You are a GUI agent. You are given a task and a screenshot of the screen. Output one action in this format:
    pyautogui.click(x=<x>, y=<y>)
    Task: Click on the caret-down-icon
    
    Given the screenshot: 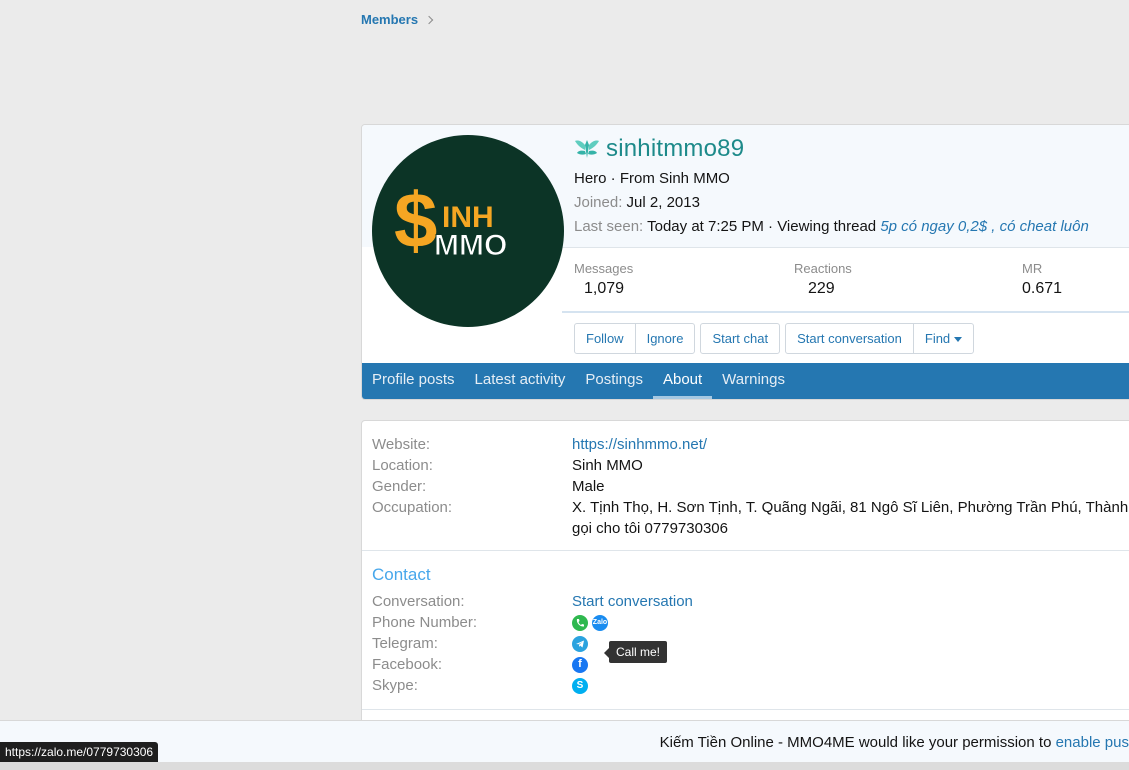 What is the action you would take?
    pyautogui.click(x=958, y=340)
    